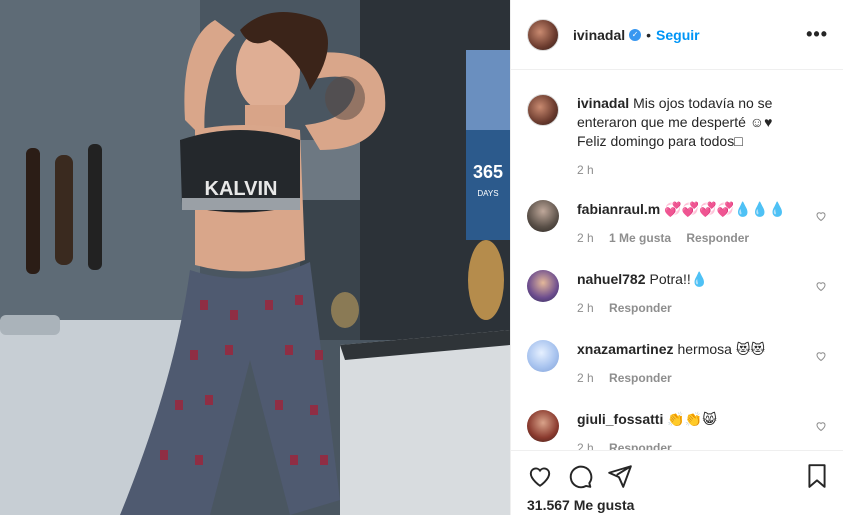 Image resolution: width=843 pixels, height=515 pixels. Describe the element at coordinates (692, 419) in the screenshot. I see `comment-text: 👏👏😸` at that location.